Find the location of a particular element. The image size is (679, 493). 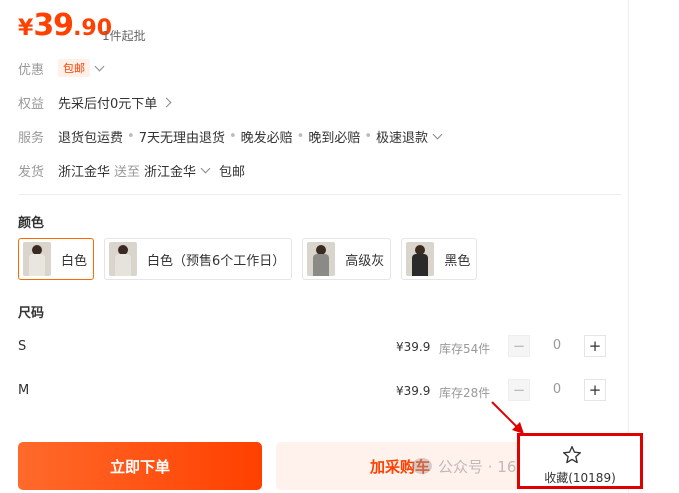

color-option-label: 黑色 is located at coordinates (457, 261).